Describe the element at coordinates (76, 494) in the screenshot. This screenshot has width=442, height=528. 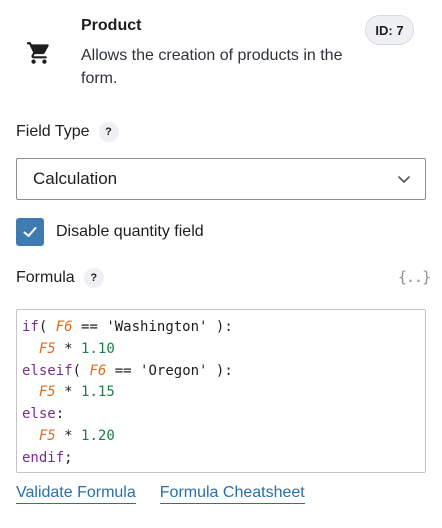
I see `validate-formula-link: Validate Formula` at that location.